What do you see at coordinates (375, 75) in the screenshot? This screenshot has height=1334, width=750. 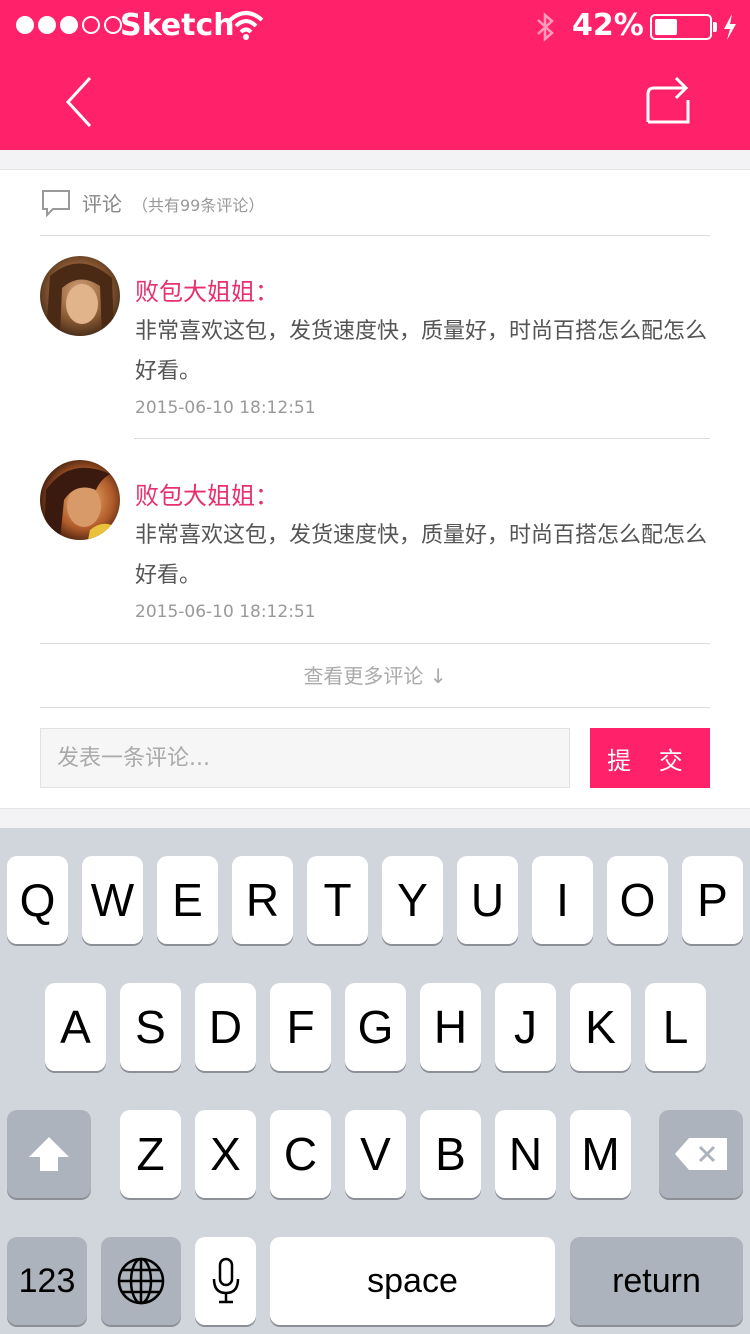 I see `top-bar: Sketch 42%` at bounding box center [375, 75].